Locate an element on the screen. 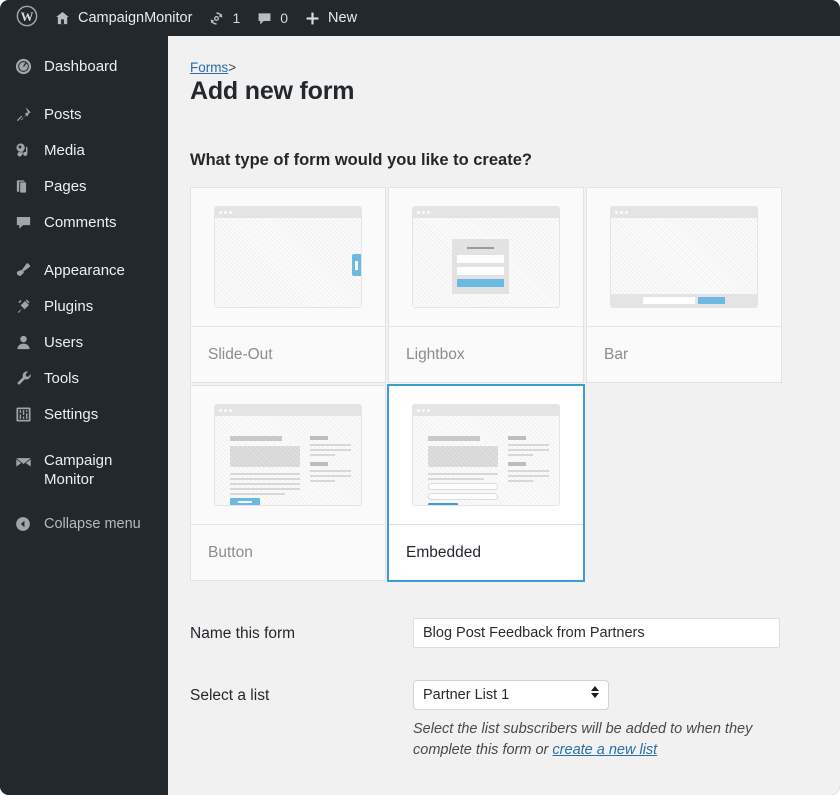 This screenshot has width=840, height=795. new-content-menu: New is located at coordinates (330, 18).